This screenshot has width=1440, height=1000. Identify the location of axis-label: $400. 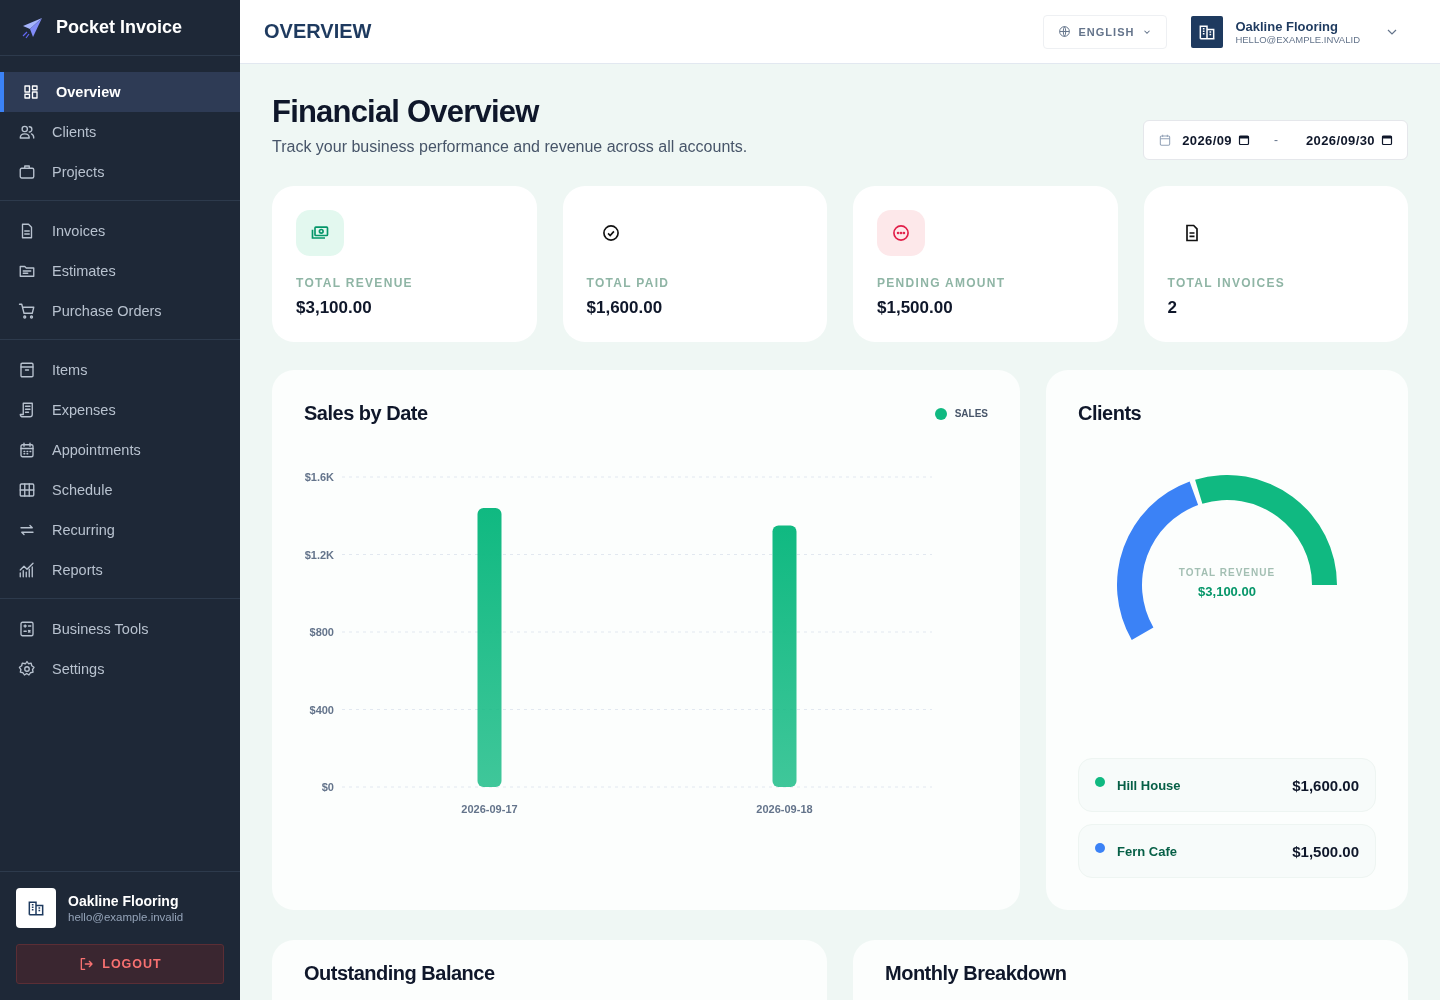
(321, 709).